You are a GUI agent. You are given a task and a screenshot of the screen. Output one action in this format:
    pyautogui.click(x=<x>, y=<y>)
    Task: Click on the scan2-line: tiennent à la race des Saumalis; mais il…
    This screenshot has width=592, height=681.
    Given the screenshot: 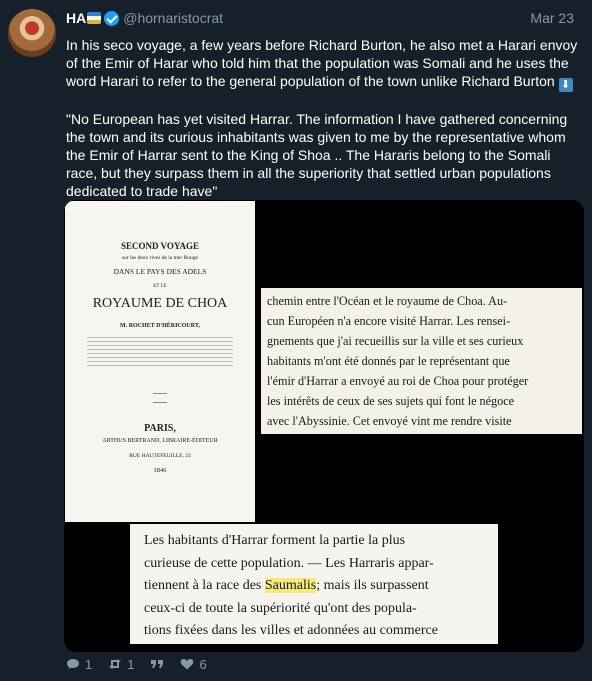 What is the action you would take?
    pyautogui.click(x=314, y=586)
    